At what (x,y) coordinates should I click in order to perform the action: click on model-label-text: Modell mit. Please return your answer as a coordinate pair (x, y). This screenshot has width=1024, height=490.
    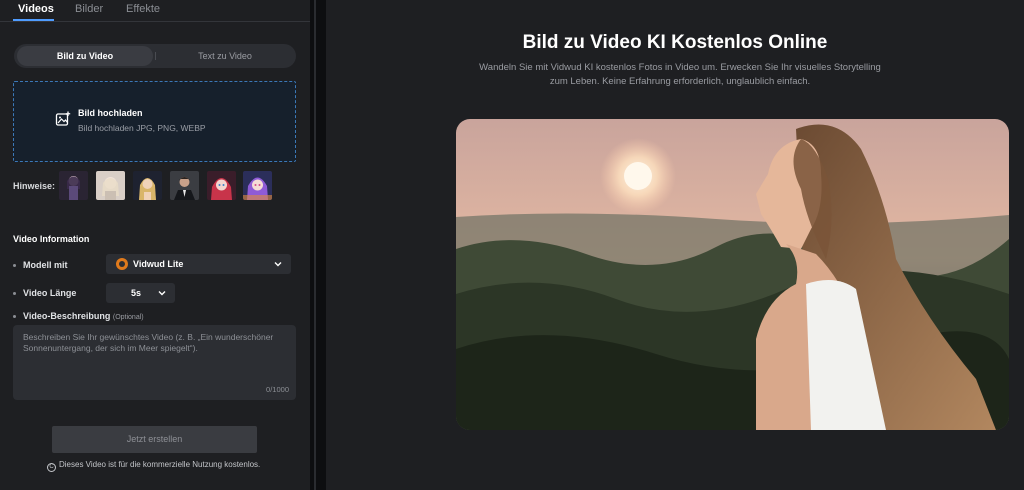
    Looking at the image, I should click on (45, 265).